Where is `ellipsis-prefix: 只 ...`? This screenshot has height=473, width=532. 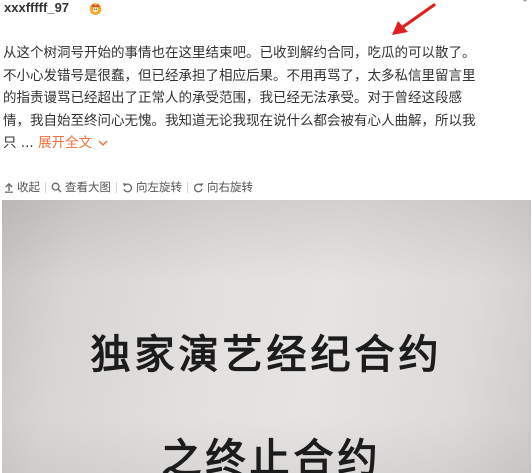 ellipsis-prefix: 只 ... is located at coordinates (18, 143).